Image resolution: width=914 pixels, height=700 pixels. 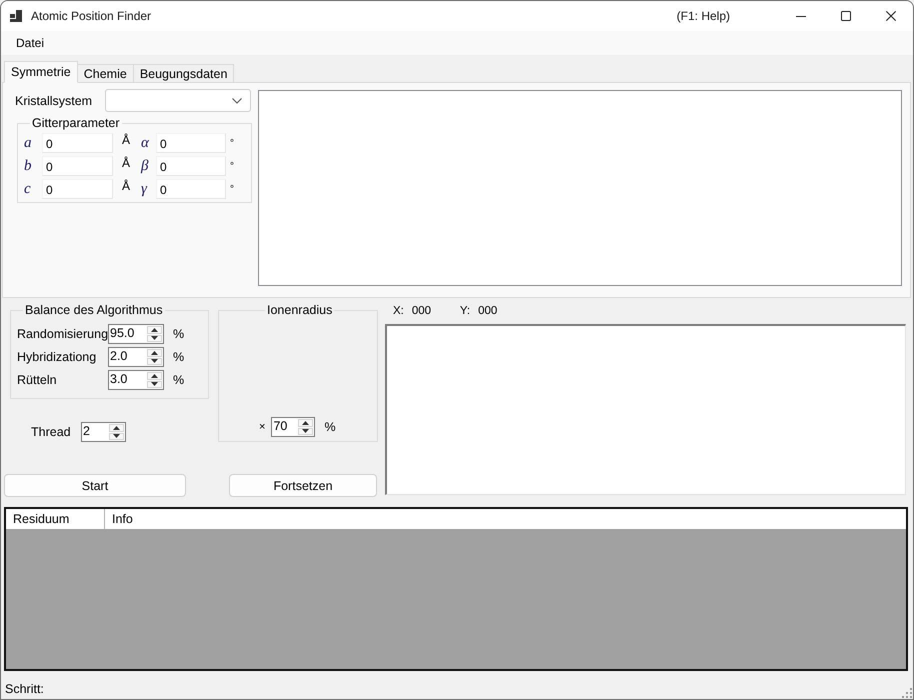 What do you see at coordinates (300, 310) in the screenshot?
I see `group-title: Ionenradius` at bounding box center [300, 310].